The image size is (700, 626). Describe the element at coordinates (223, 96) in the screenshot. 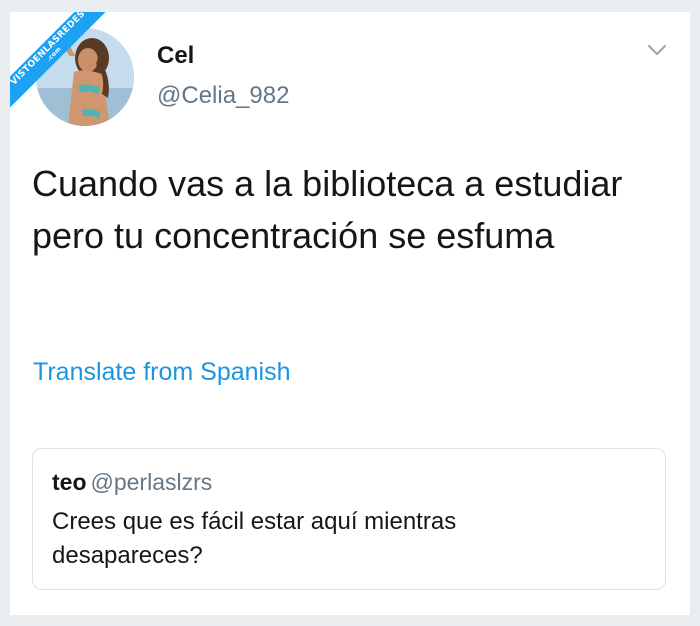

I see `author-handle: @Celia_982` at that location.